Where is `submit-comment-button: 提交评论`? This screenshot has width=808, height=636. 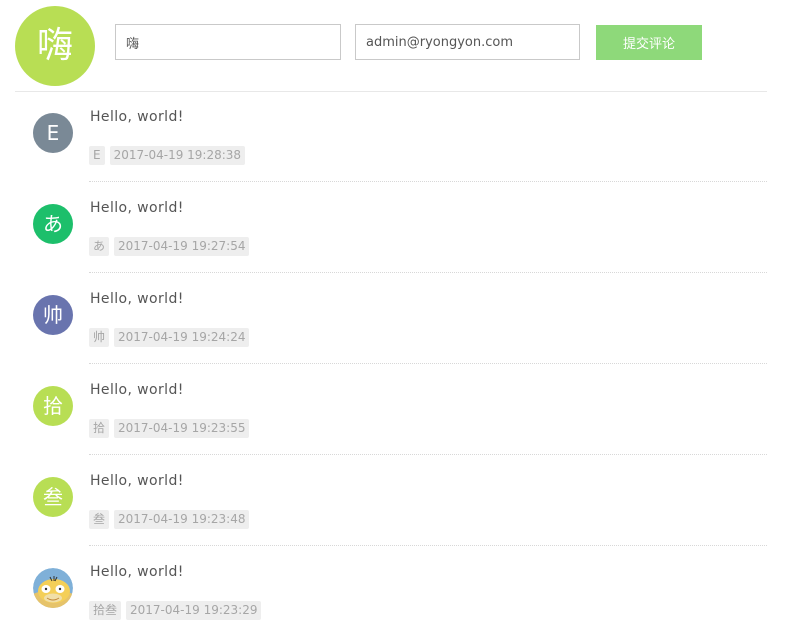
submit-comment-button: 提交评论 is located at coordinates (649, 42).